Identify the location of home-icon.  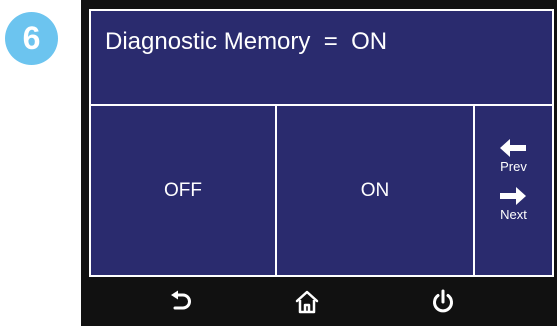
(307, 301).